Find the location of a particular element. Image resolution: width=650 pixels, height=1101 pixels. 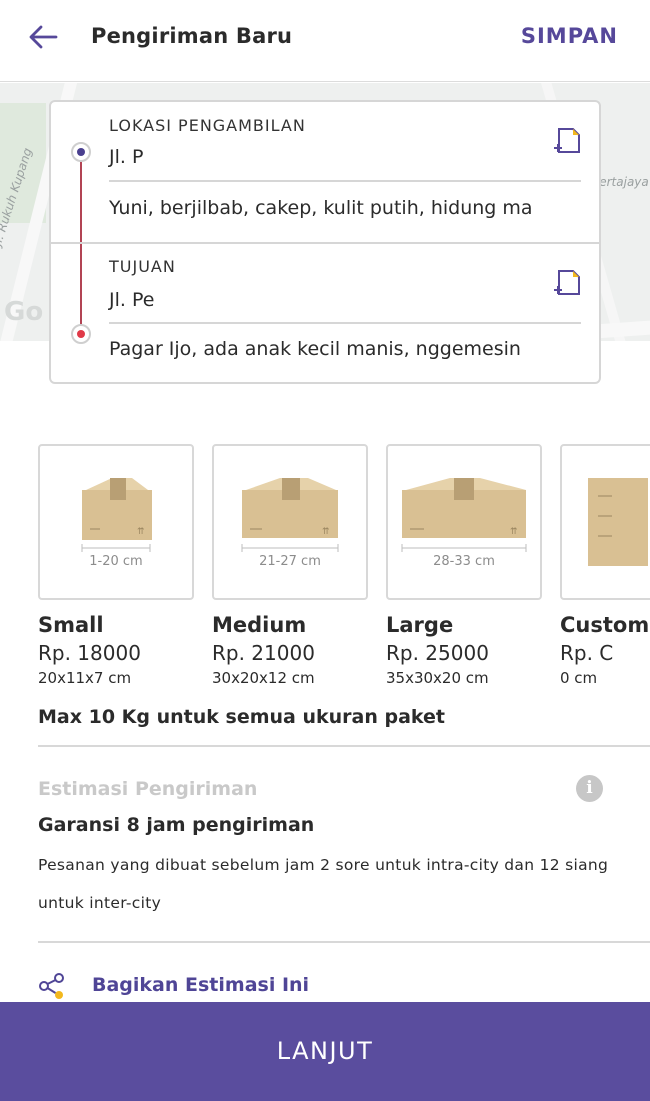

package-option-medium: ⇈ 21-27 cm Medium Rp. 21000 30x20x12 cm is located at coordinates (290, 565).